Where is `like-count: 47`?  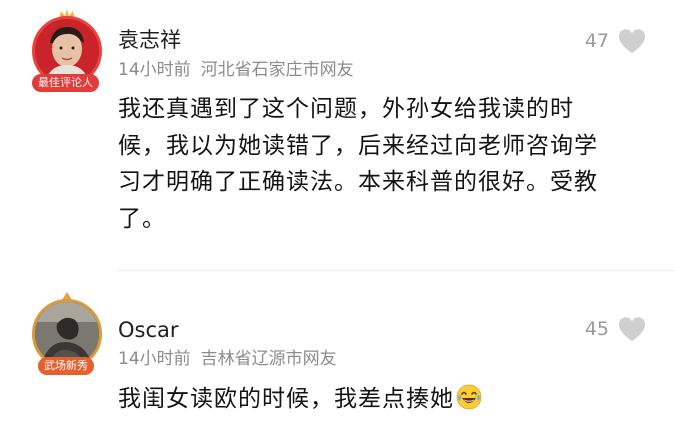
like-count: 47 is located at coordinates (596, 41).